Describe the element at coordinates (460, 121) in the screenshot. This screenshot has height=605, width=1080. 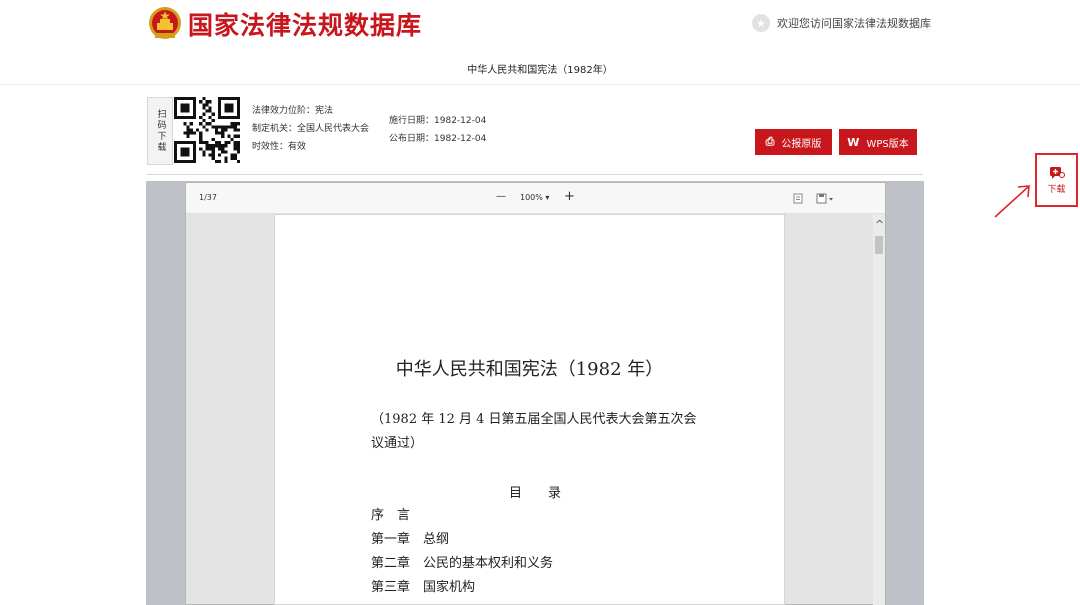
I see `effective-date-value: 1982-12-04` at that location.